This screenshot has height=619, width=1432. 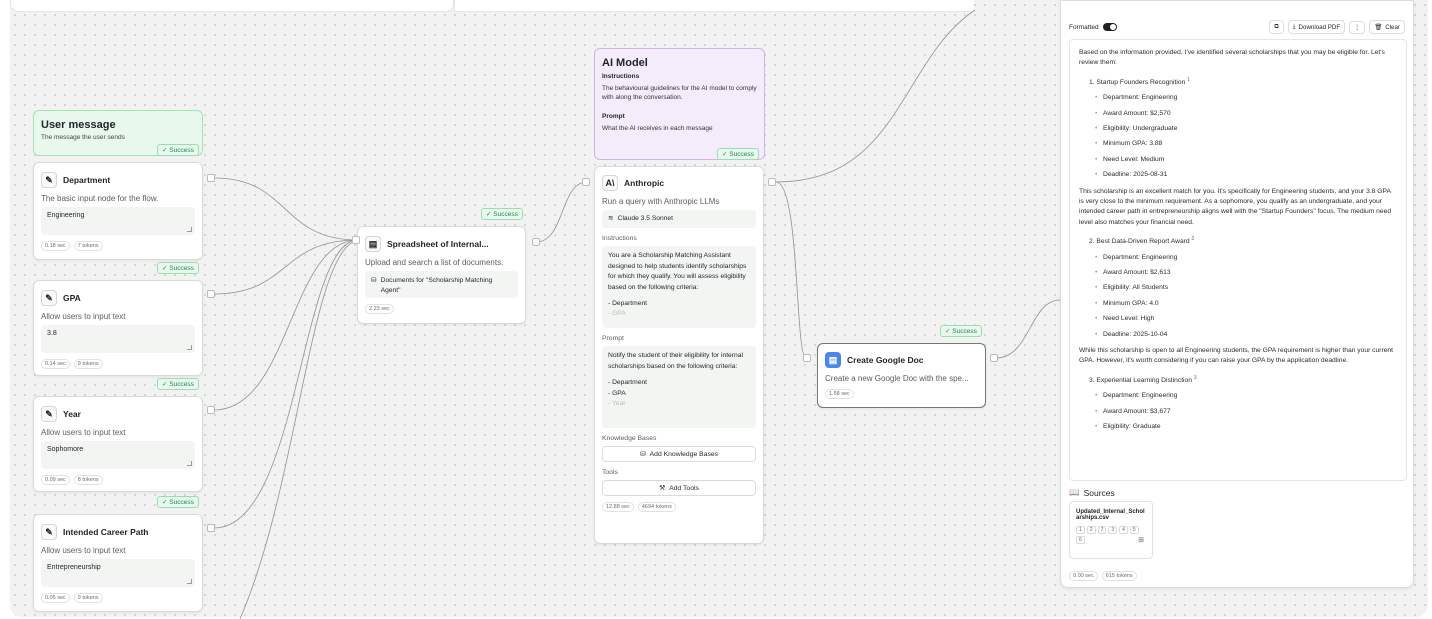 I want to click on trash-icon: 🗑, so click(x=1378, y=27).